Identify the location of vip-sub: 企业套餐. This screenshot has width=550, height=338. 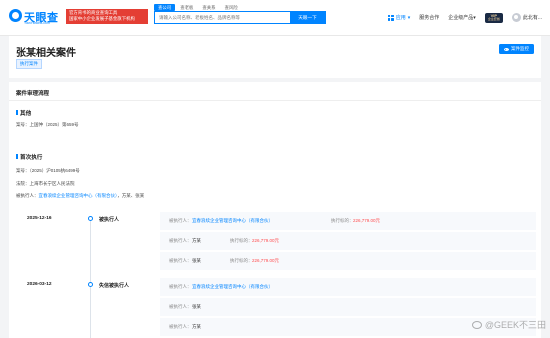
(493, 19).